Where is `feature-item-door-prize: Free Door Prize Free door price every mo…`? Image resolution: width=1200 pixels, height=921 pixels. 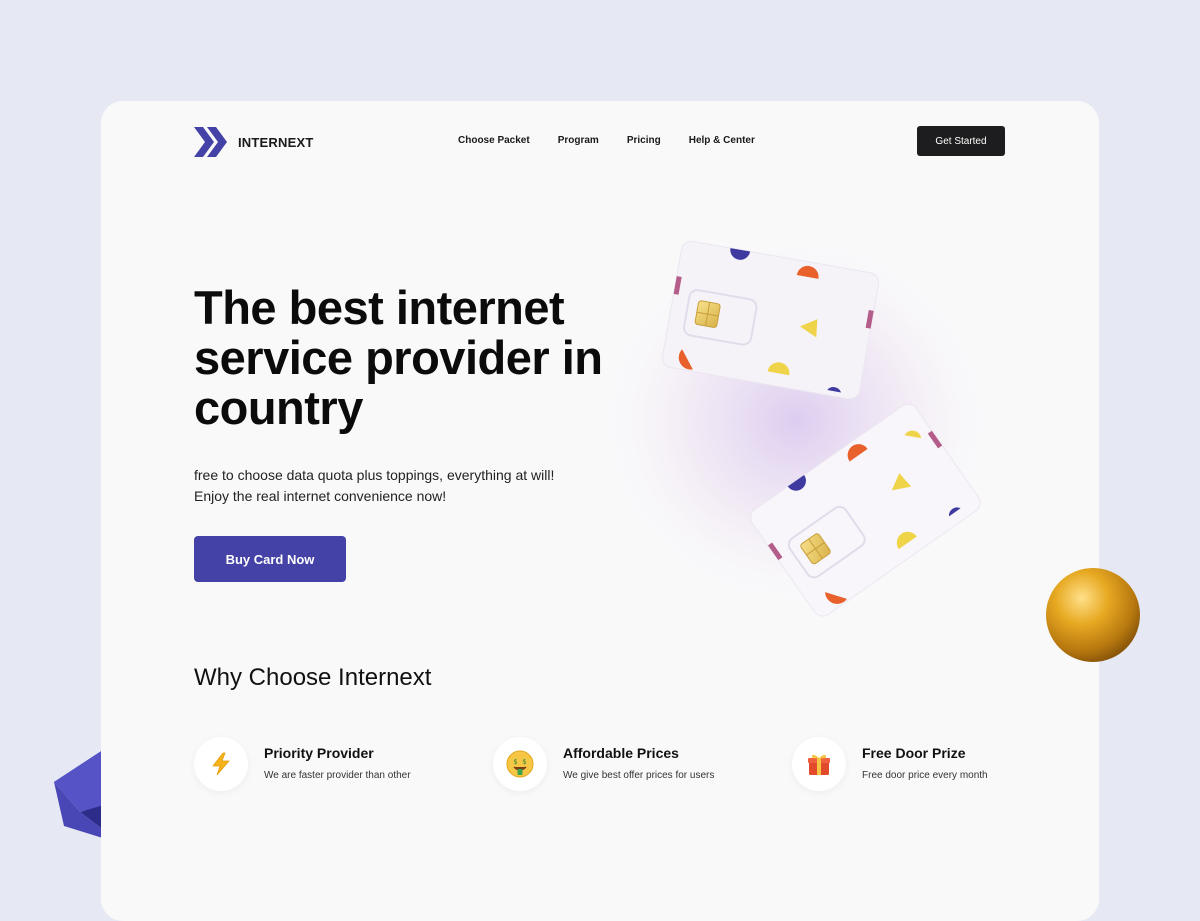
feature-item-door-prize: Free Door Prize Free door price every mo… is located at coordinates (922, 765).